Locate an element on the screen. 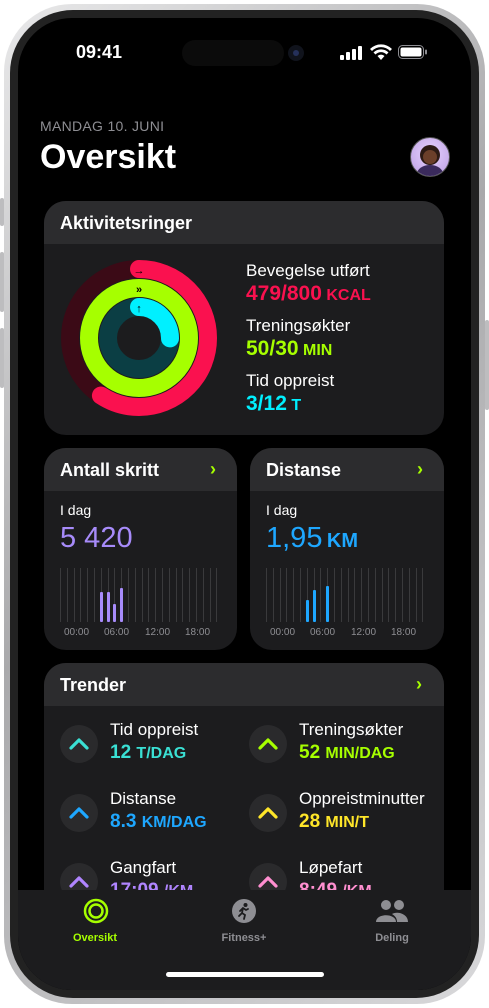  tab-oversikt-label: Oversikt is located at coordinates (95, 938).